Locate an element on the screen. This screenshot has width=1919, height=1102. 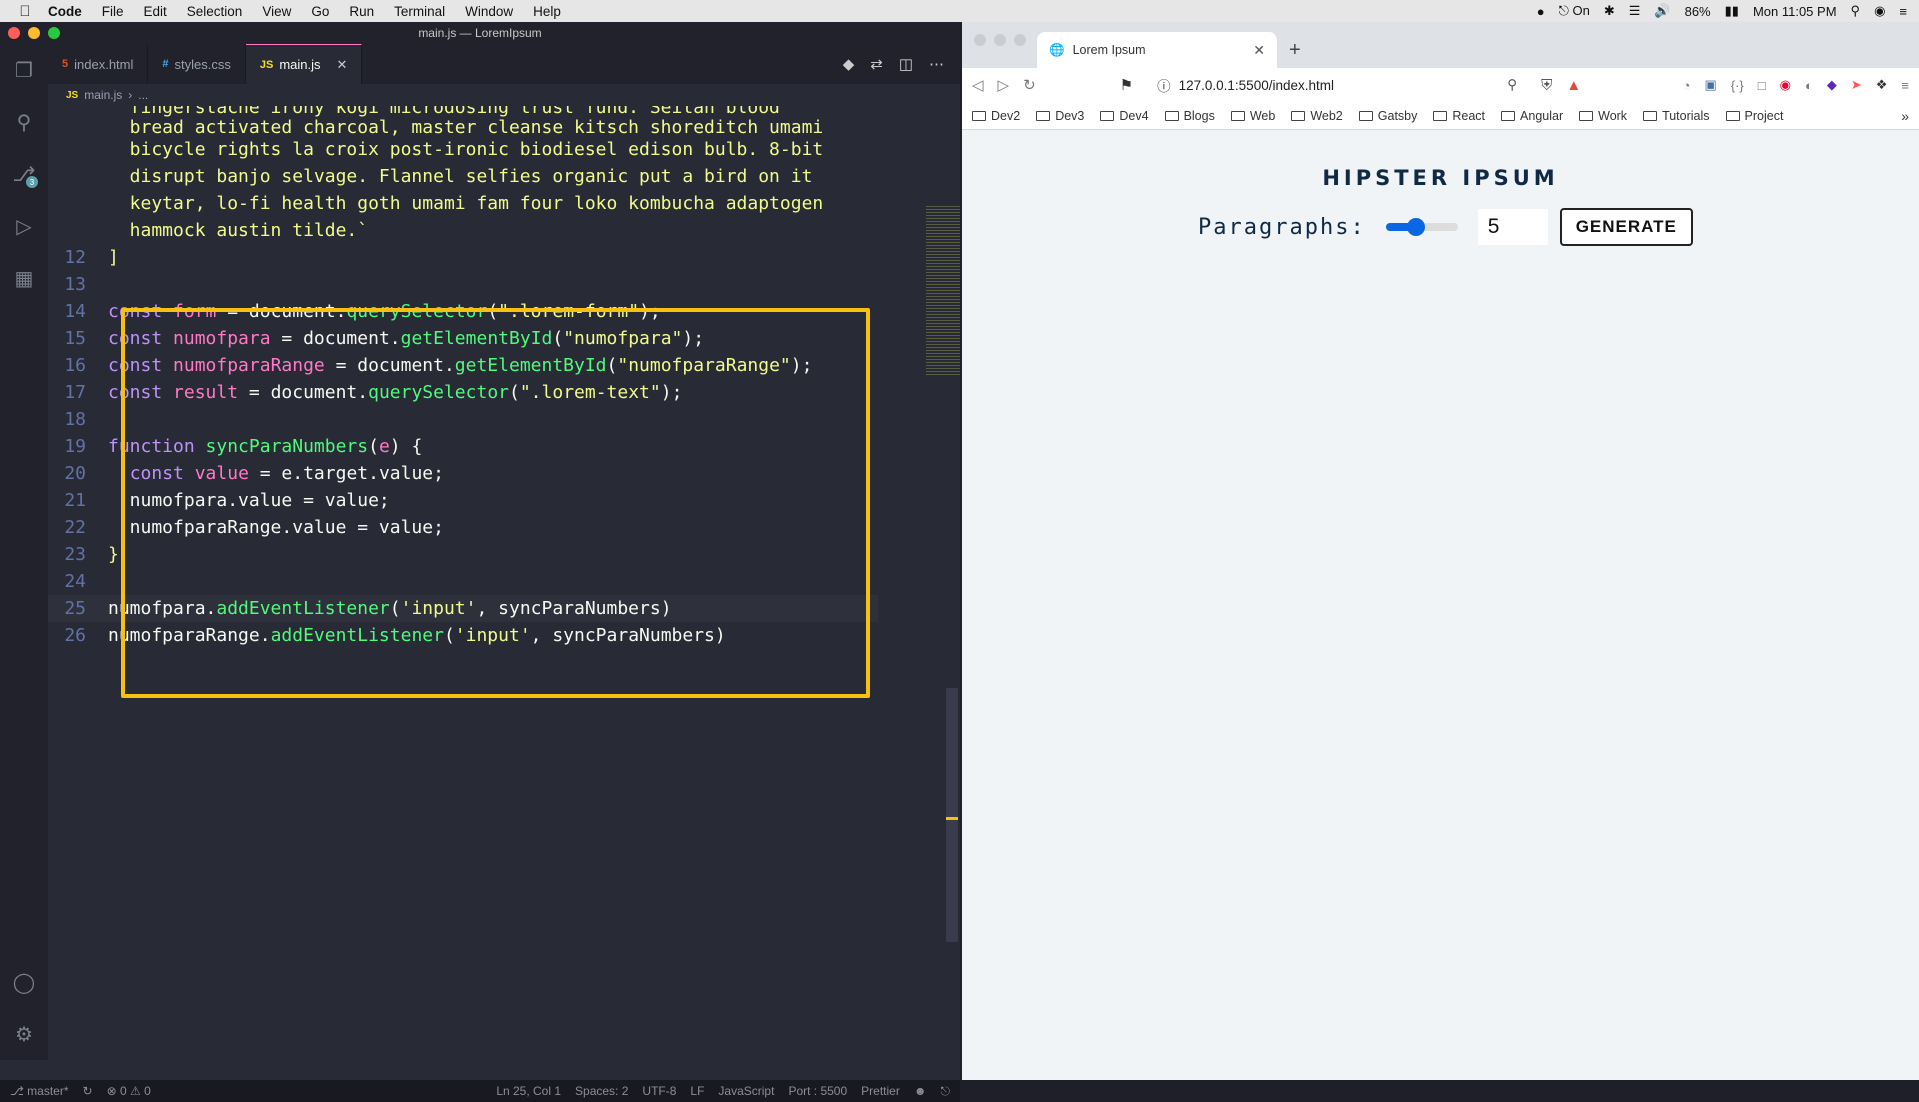
color-picker-extension-icon: ◉ is located at coordinates (1785, 85).